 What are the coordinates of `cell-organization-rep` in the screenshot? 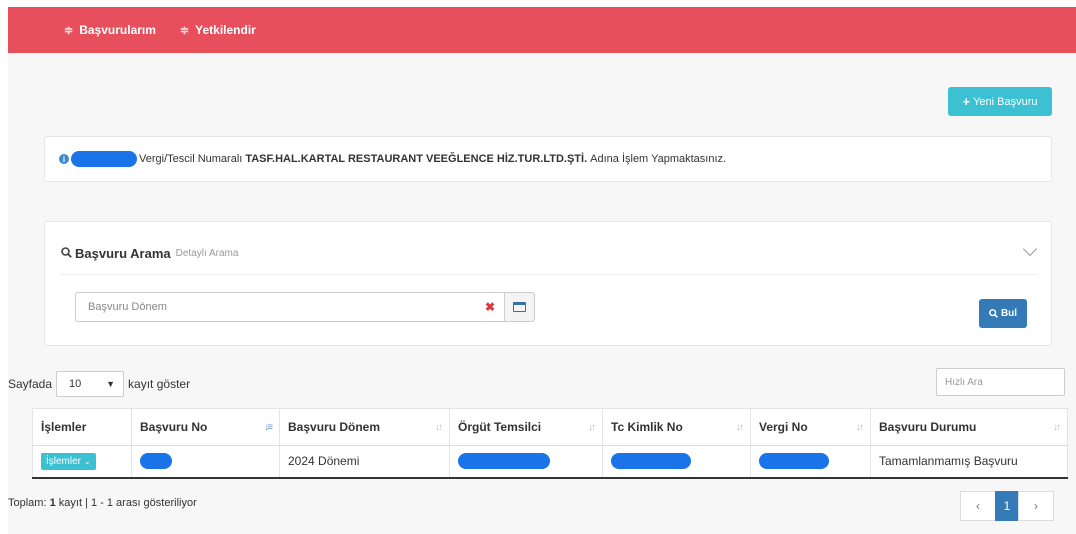 It's located at (526, 462).